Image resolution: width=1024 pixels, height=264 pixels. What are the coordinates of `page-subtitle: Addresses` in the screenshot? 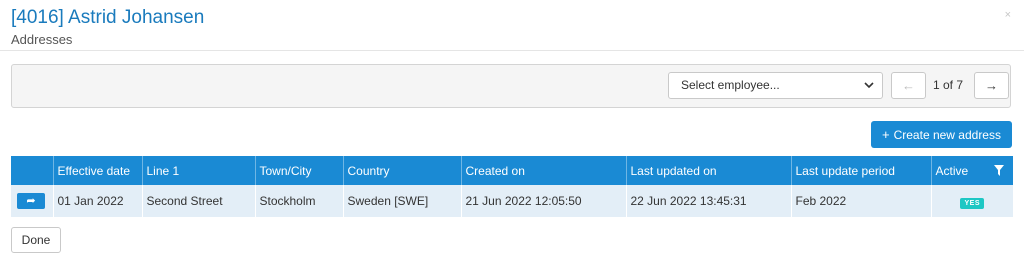 It's located at (42, 39).